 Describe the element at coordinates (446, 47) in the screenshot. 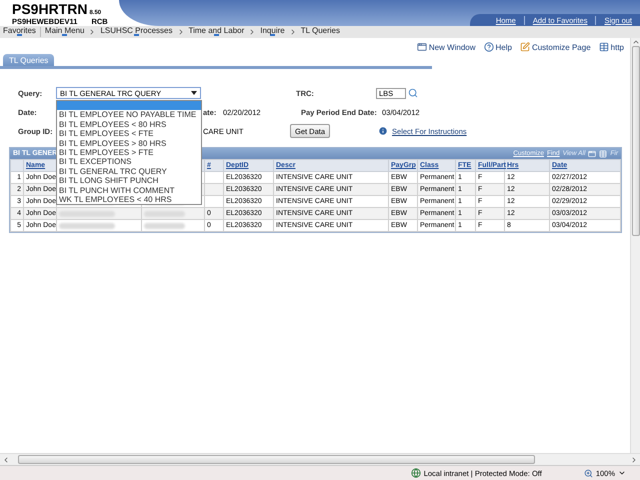

I see `page-tool-link: New Window` at that location.